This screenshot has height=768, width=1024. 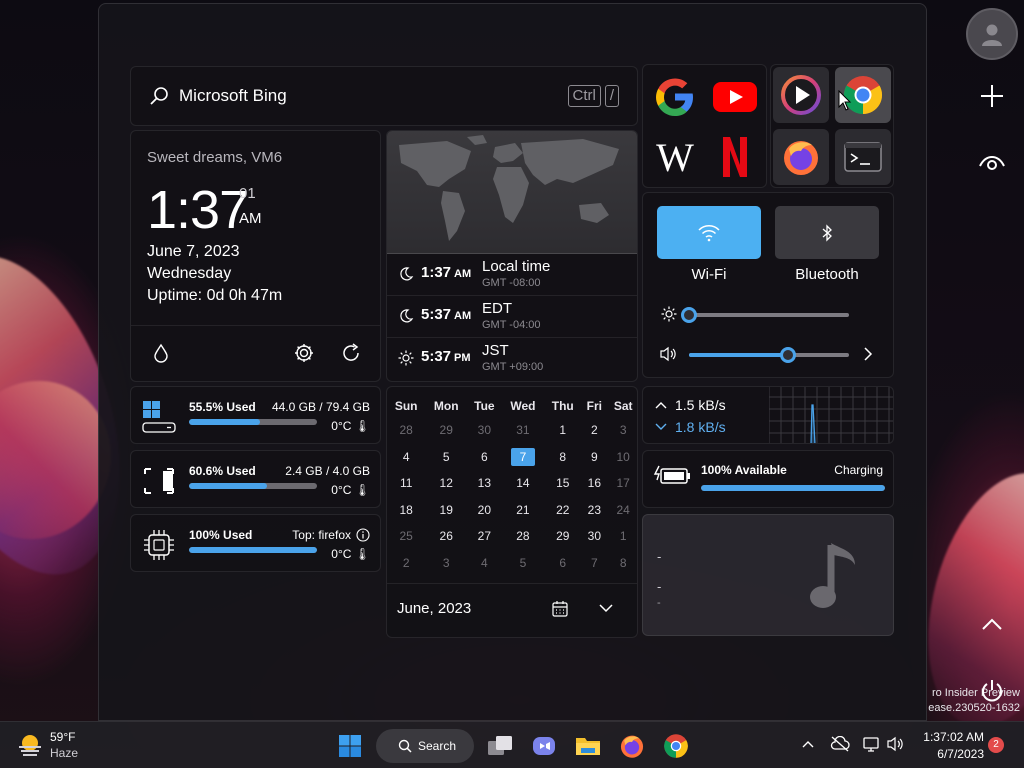 I want to click on calendar-day: 20, so click(x=484, y=510).